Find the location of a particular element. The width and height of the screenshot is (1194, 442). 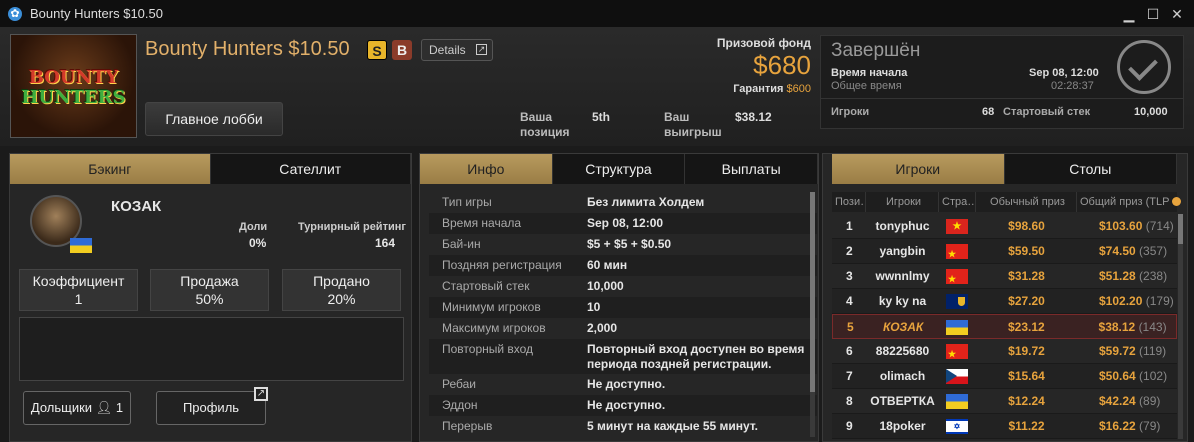

row-pos: 1 is located at coordinates (849, 226).